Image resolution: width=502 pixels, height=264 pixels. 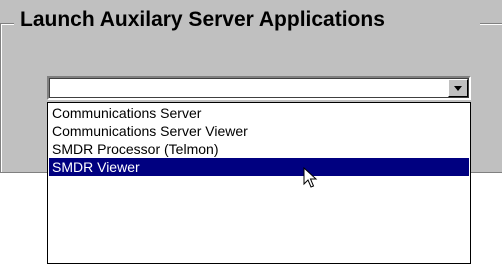 I want to click on dropdown-option-communications-server-viewer: Communications Server Viewer, so click(x=259, y=131).